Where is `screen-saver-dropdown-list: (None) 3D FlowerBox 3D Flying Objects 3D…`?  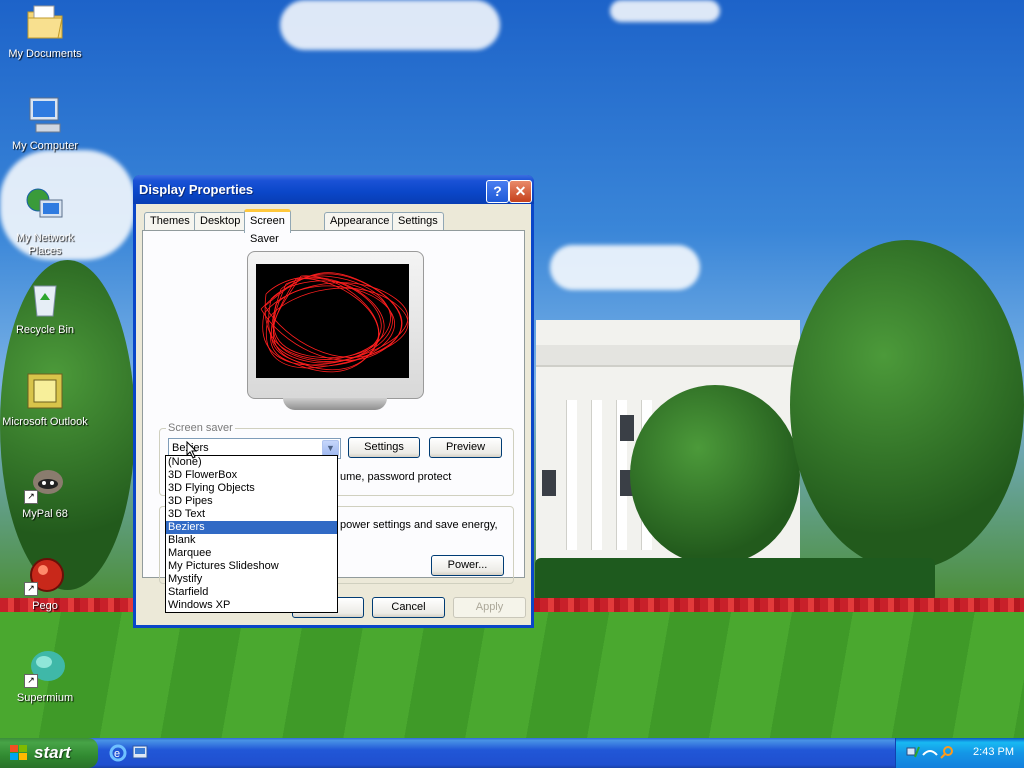
screen-saver-dropdown-list: (None) 3D FlowerBox 3D Flying Objects 3D… is located at coordinates (251, 534).